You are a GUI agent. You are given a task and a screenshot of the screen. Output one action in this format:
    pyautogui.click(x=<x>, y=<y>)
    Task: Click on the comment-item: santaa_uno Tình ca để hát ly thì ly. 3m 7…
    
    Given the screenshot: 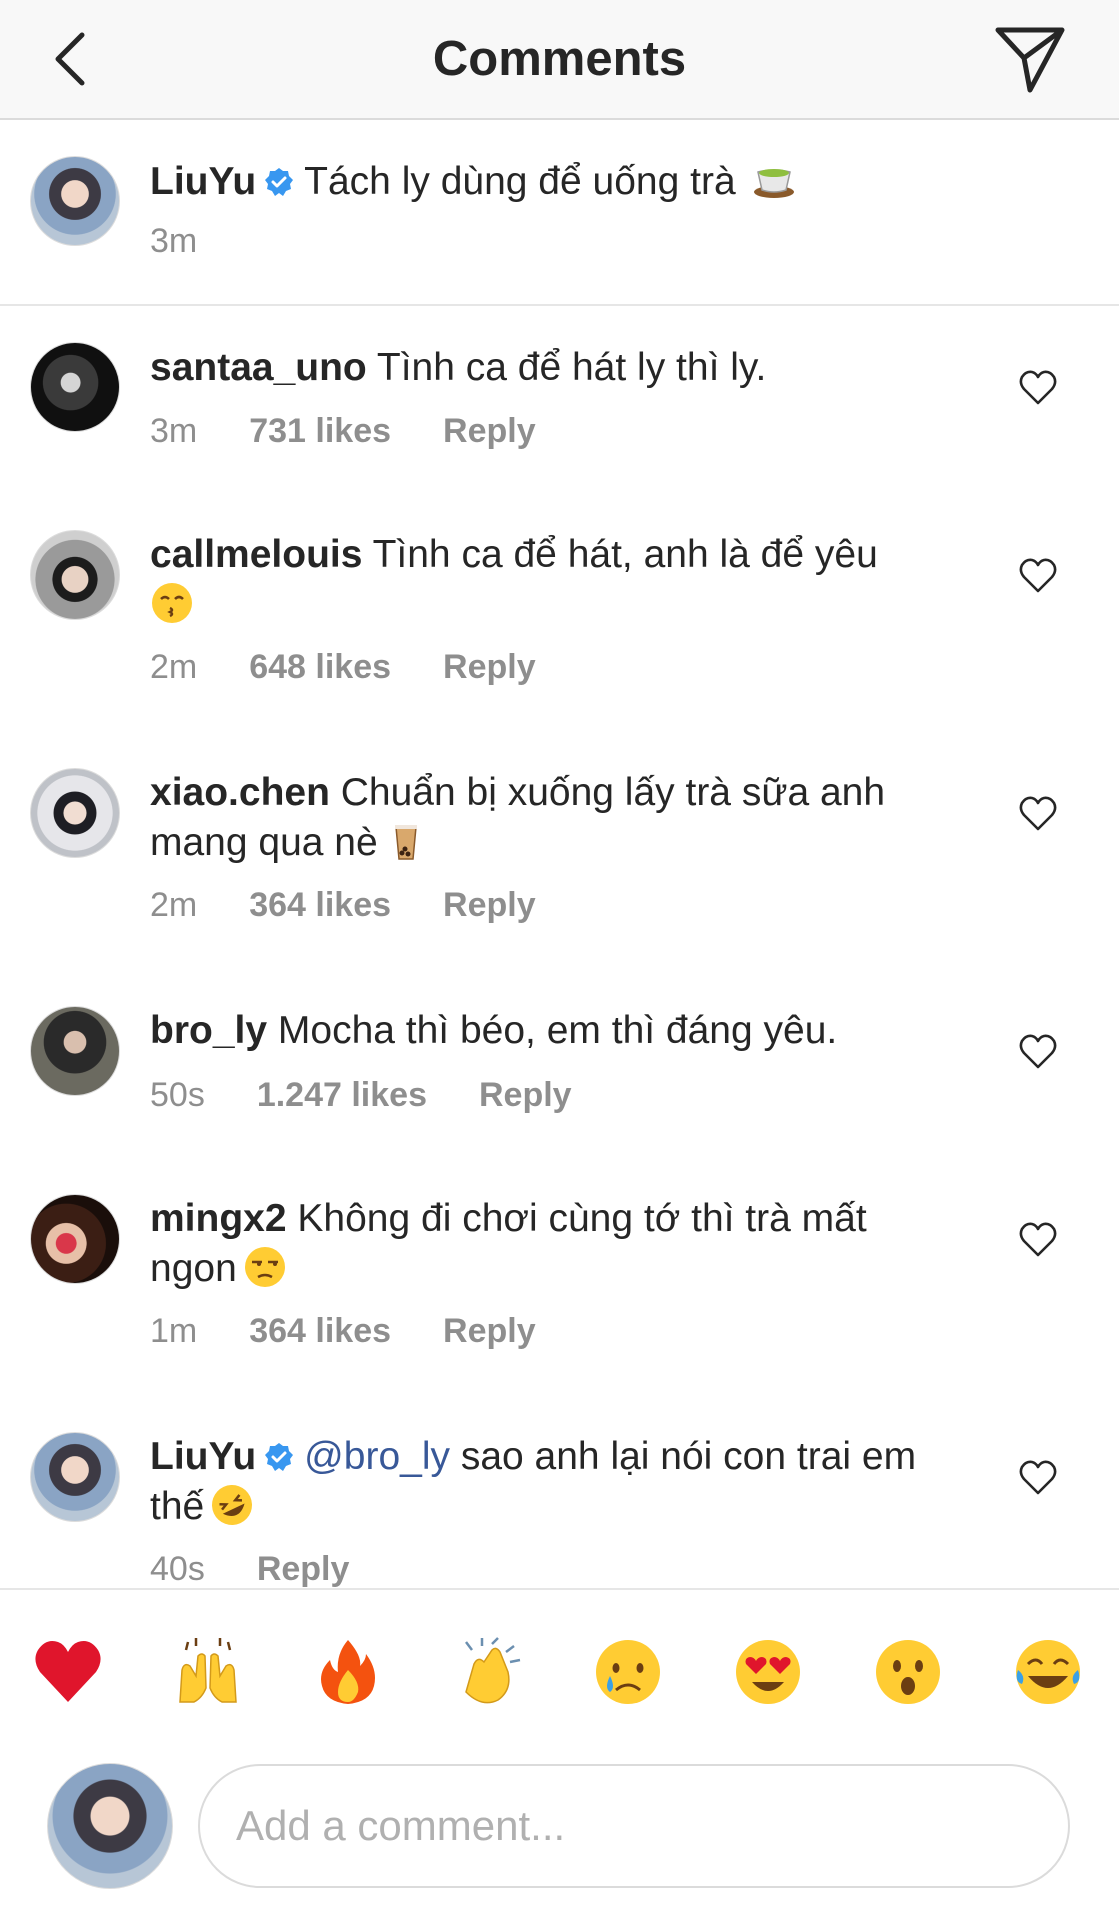 What is the action you would take?
    pyautogui.click(x=559, y=399)
    